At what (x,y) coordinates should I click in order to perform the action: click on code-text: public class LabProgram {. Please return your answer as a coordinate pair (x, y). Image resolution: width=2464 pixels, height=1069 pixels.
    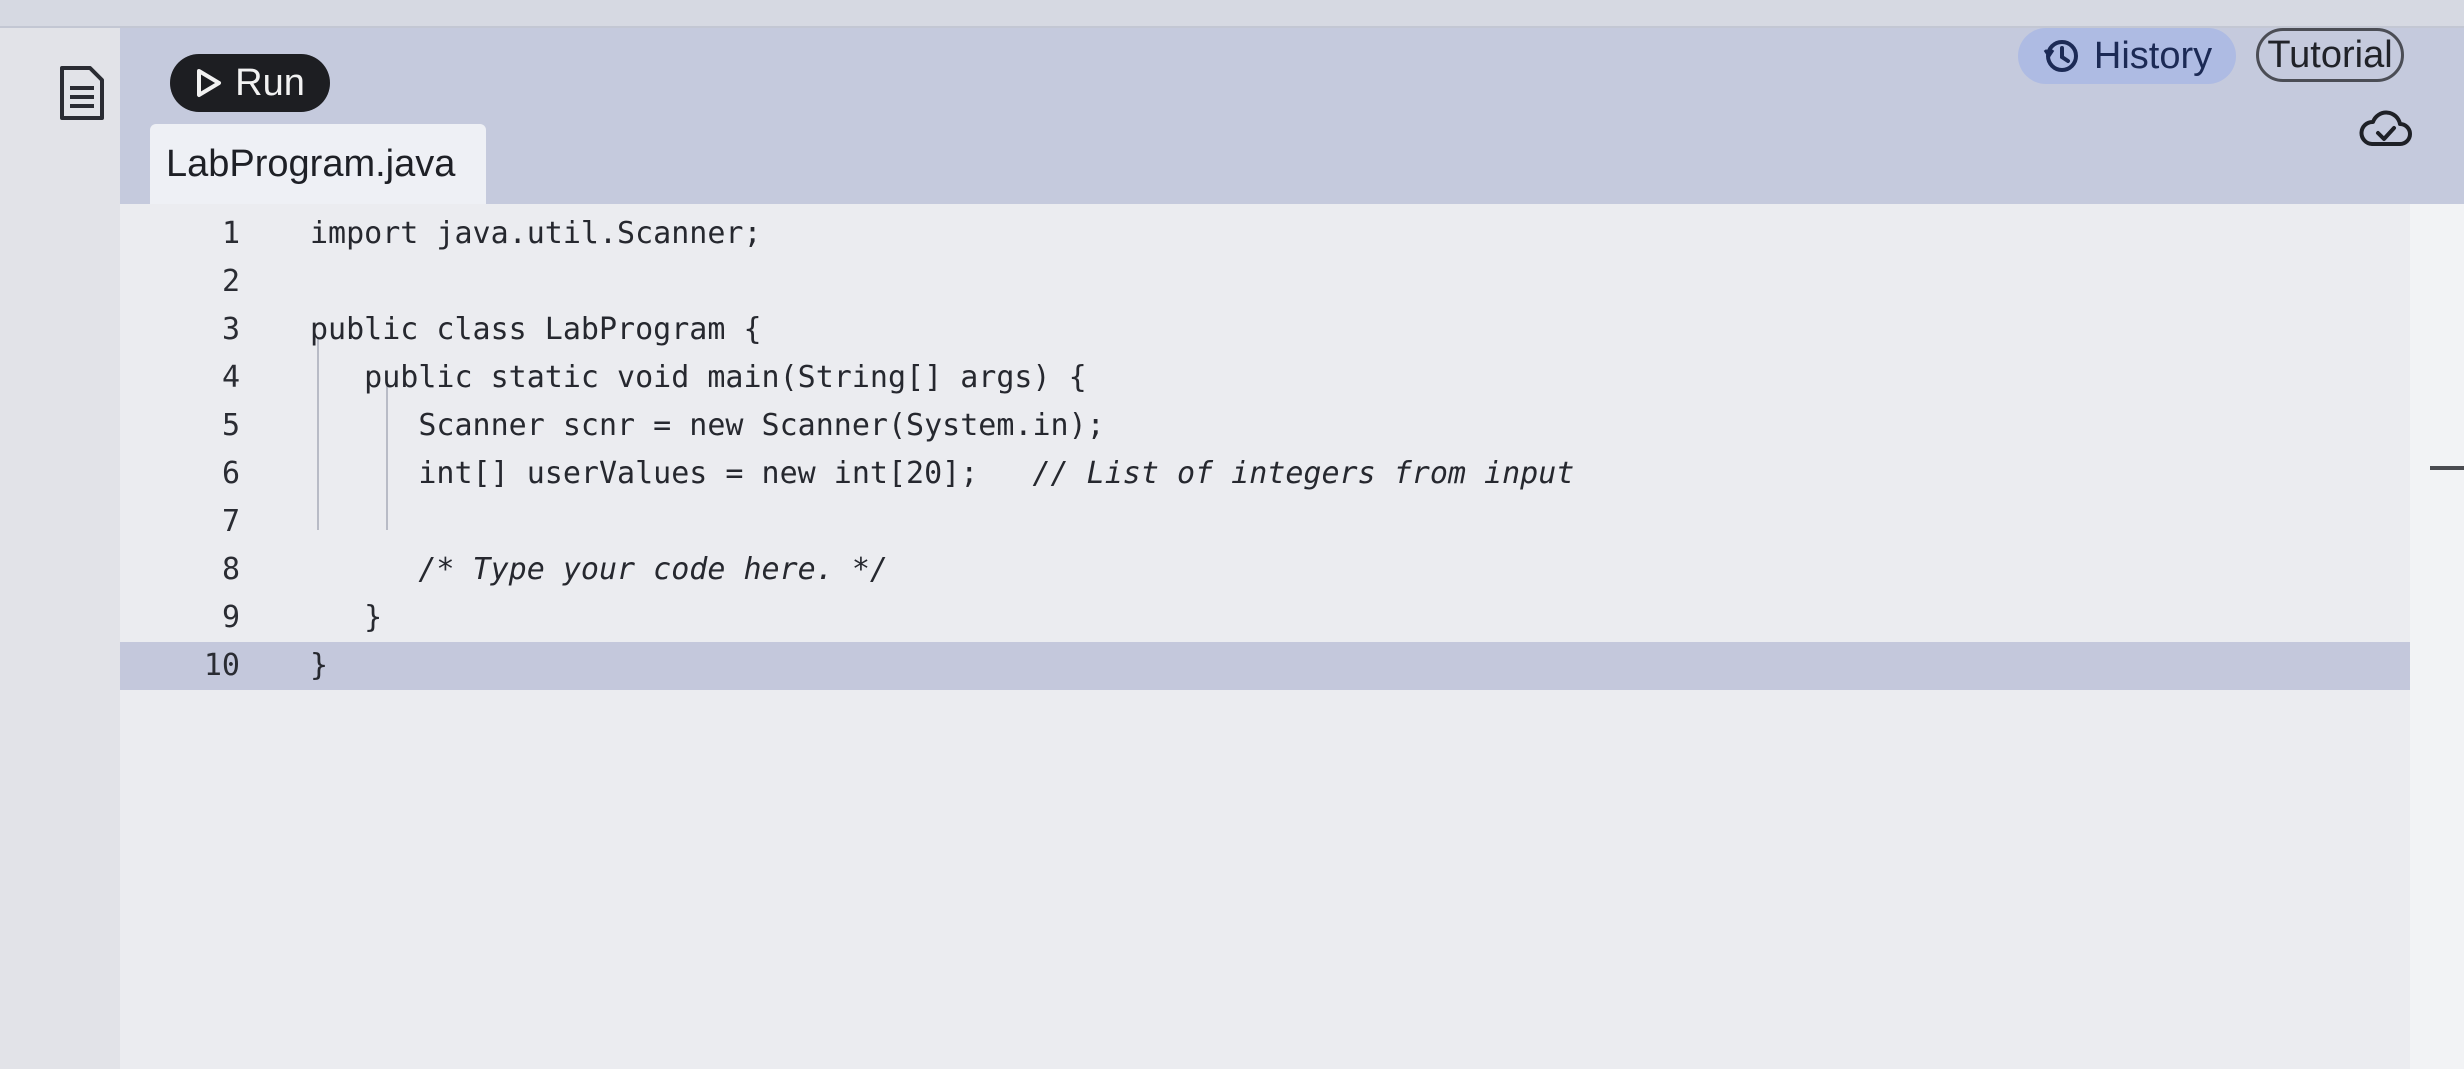
    Looking at the image, I should click on (536, 329).